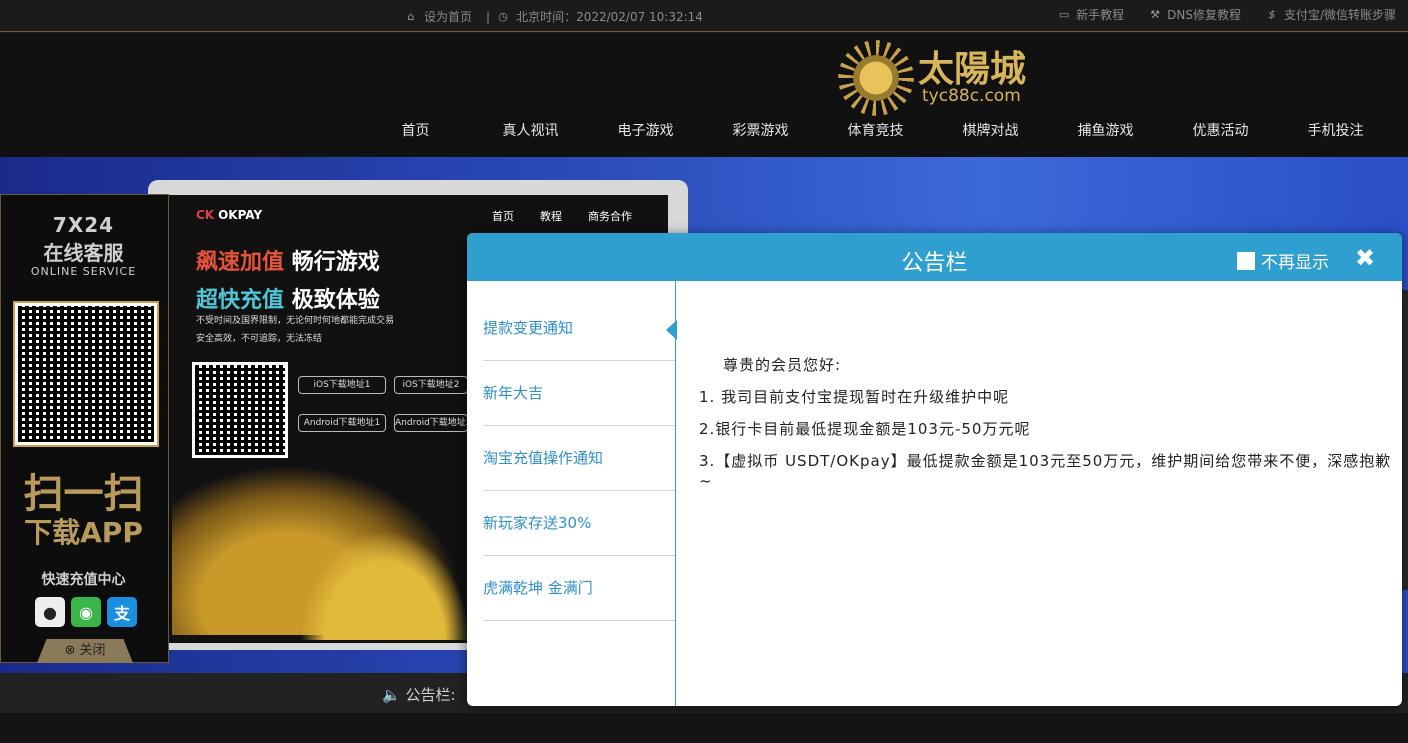  What do you see at coordinates (50, 612) in the screenshot?
I see `qq-icon: ●` at bounding box center [50, 612].